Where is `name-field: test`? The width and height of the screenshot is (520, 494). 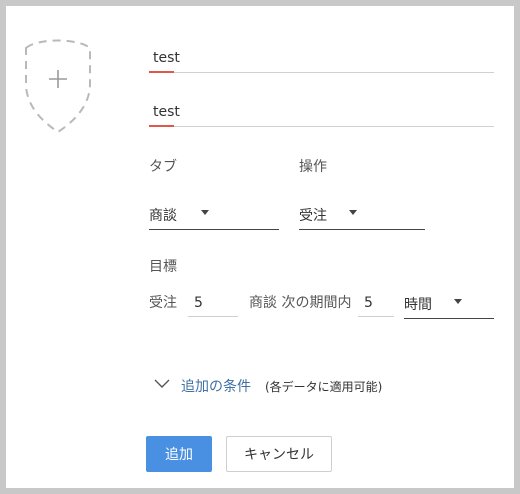
name-field: test is located at coordinates (321, 57).